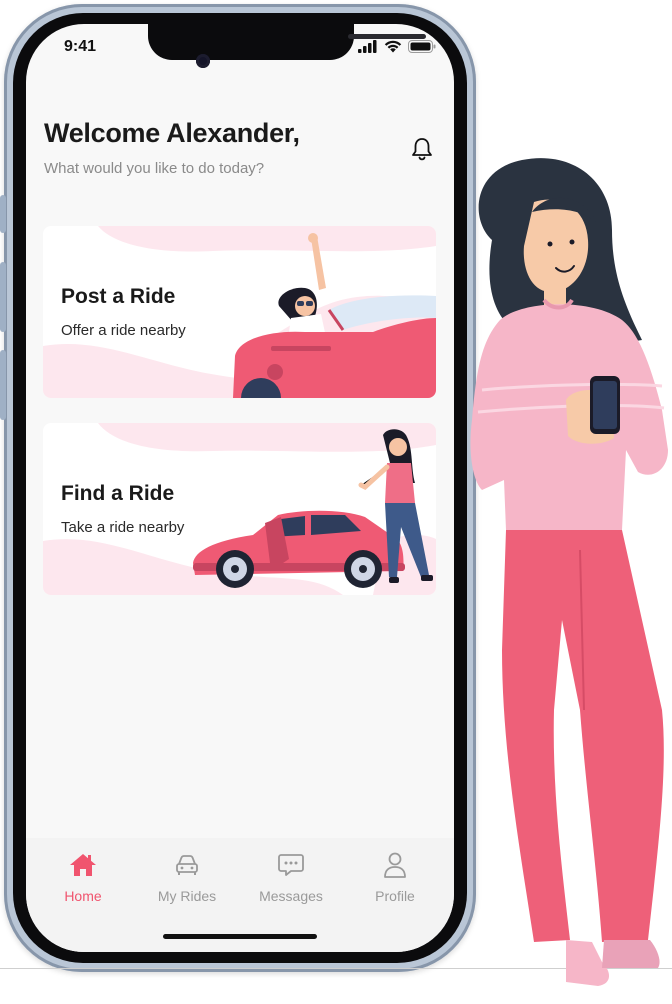 The width and height of the screenshot is (672, 1004). I want to click on tab-profile-label: Profile, so click(395, 896).